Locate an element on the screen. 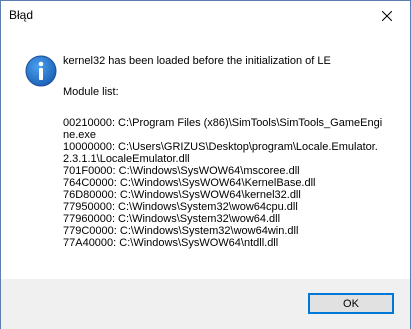 The image size is (411, 329). close-button is located at coordinates (387, 16).